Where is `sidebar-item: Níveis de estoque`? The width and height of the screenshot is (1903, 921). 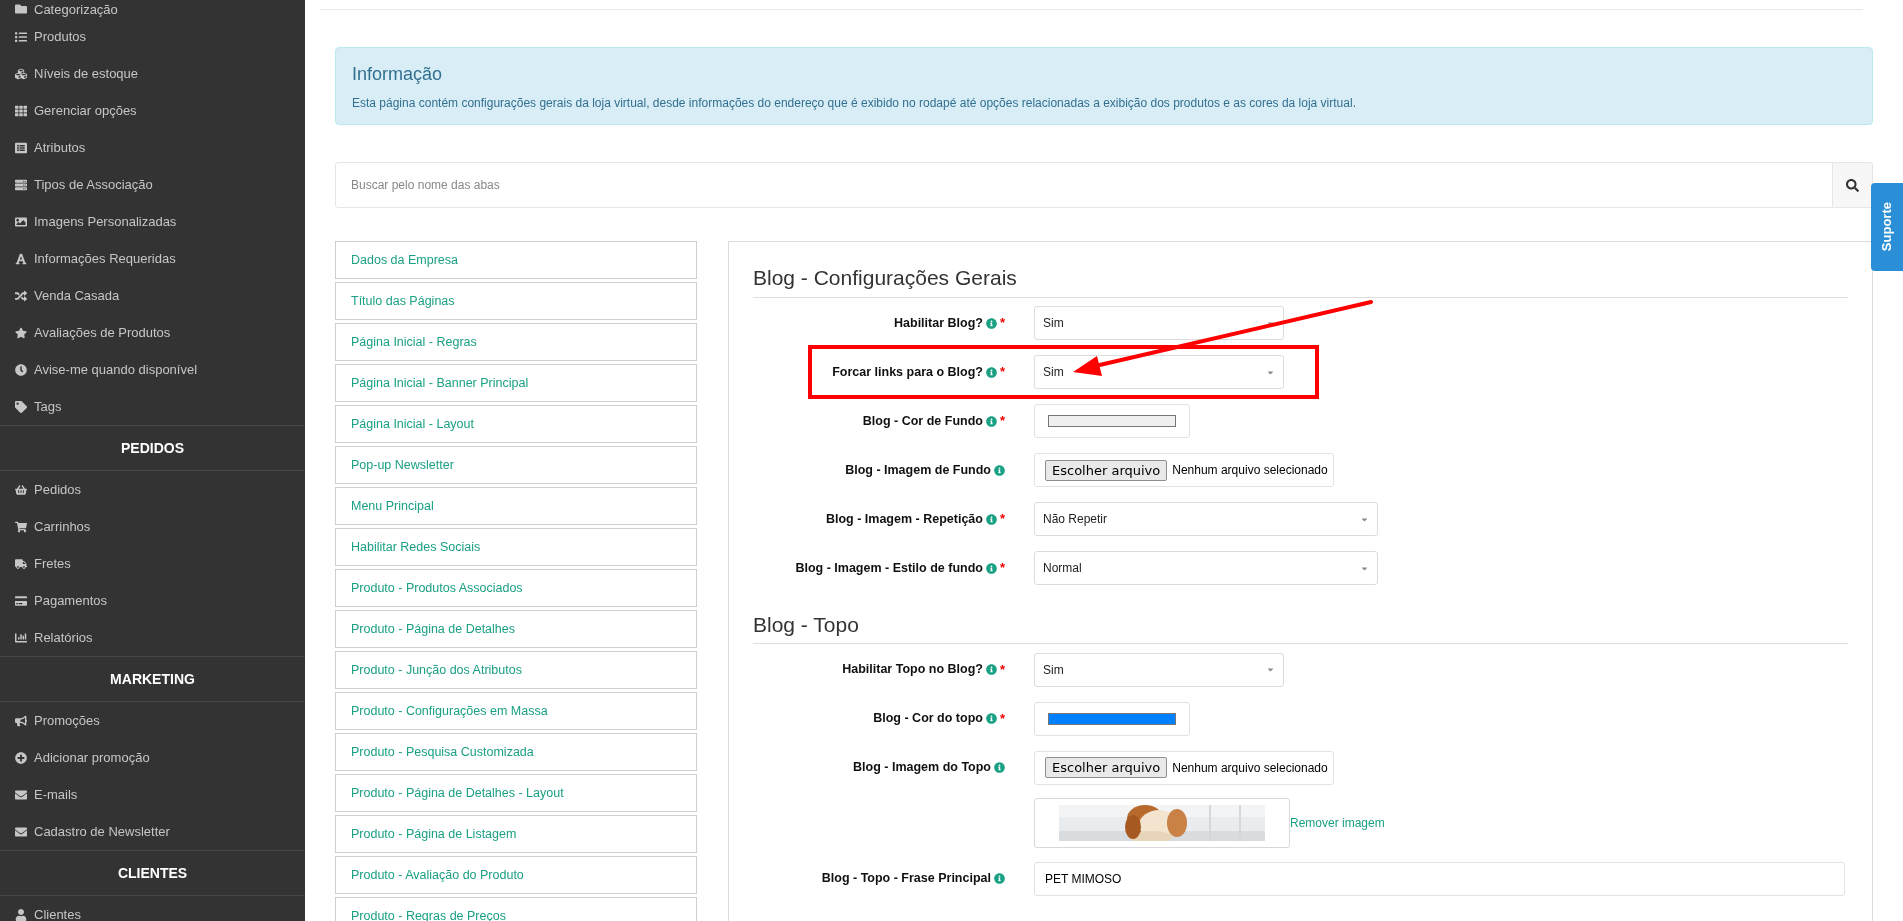
sidebar-item: Níveis de estoque is located at coordinates (152, 73).